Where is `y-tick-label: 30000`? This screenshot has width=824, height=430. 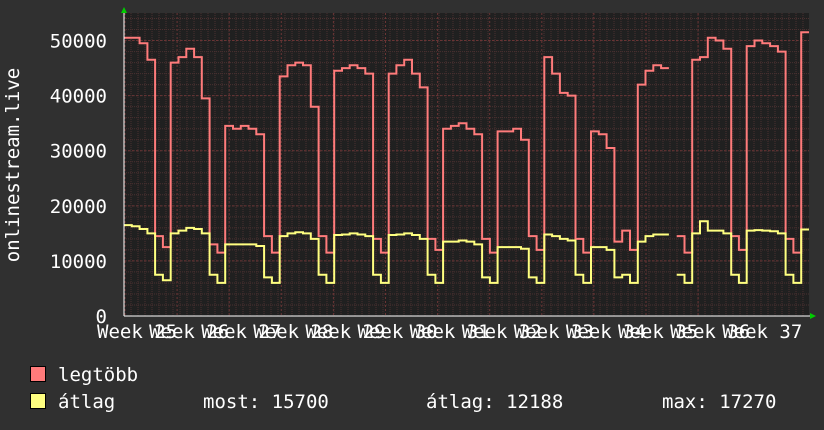 y-tick-label: 30000 is located at coordinates (78, 152).